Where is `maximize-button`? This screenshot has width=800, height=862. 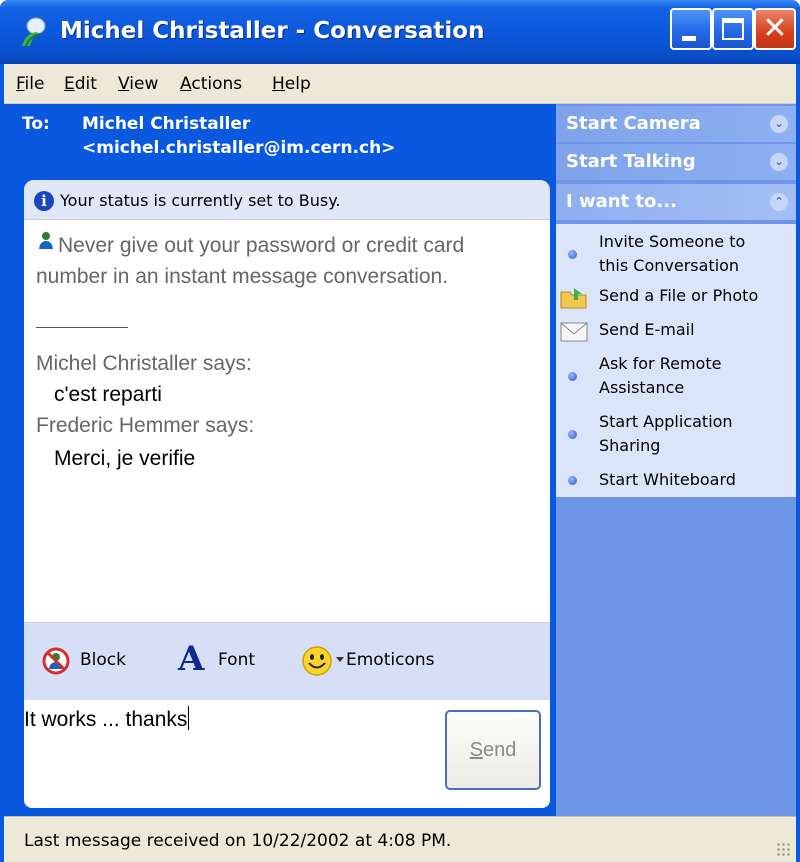
maximize-button is located at coordinates (733, 29).